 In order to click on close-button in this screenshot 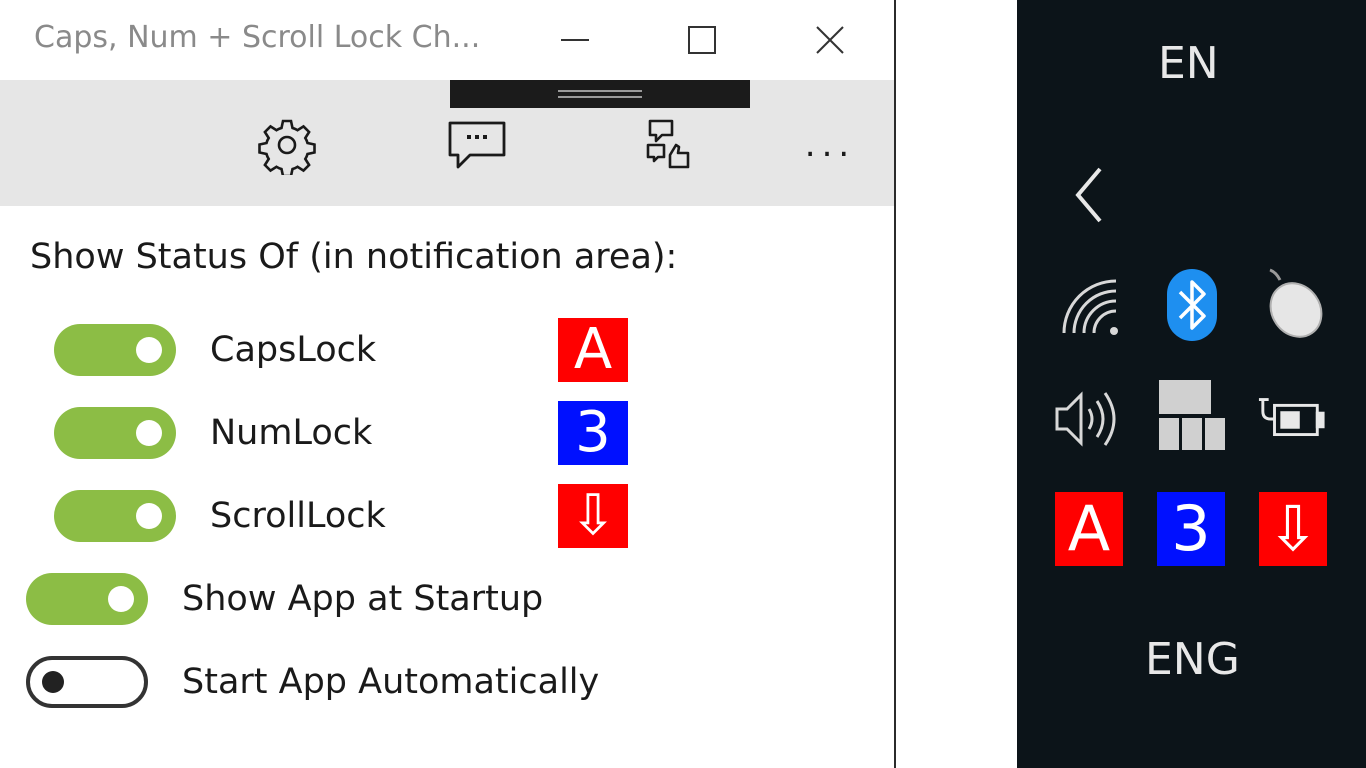, I will do `click(830, 40)`.